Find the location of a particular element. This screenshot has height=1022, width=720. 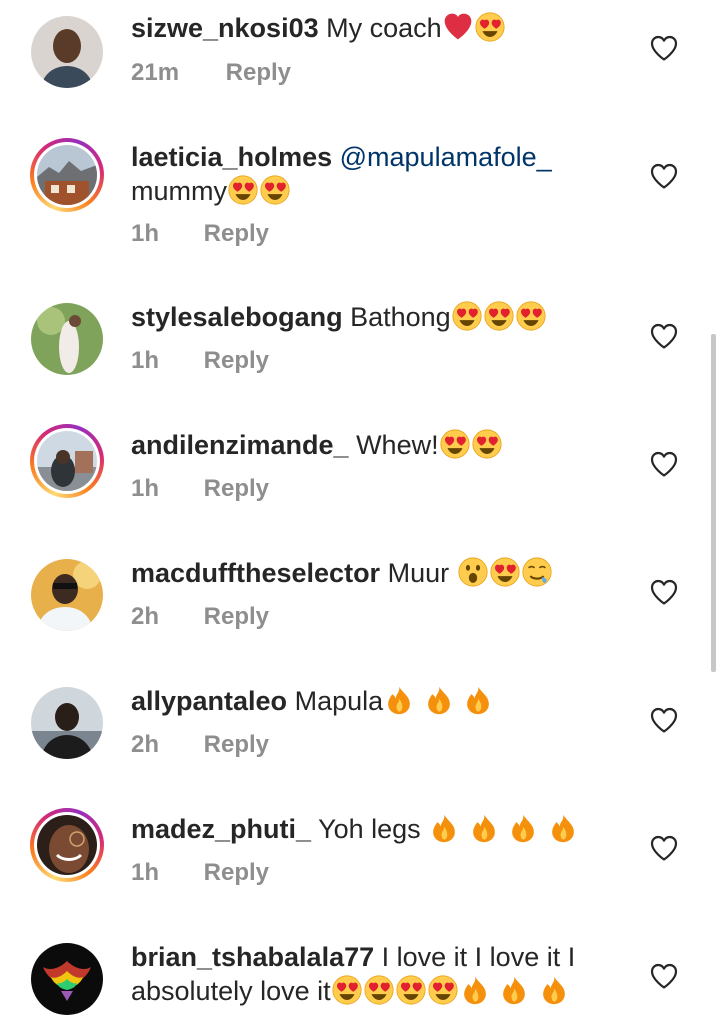

drooling-emoji is located at coordinates (537, 572).